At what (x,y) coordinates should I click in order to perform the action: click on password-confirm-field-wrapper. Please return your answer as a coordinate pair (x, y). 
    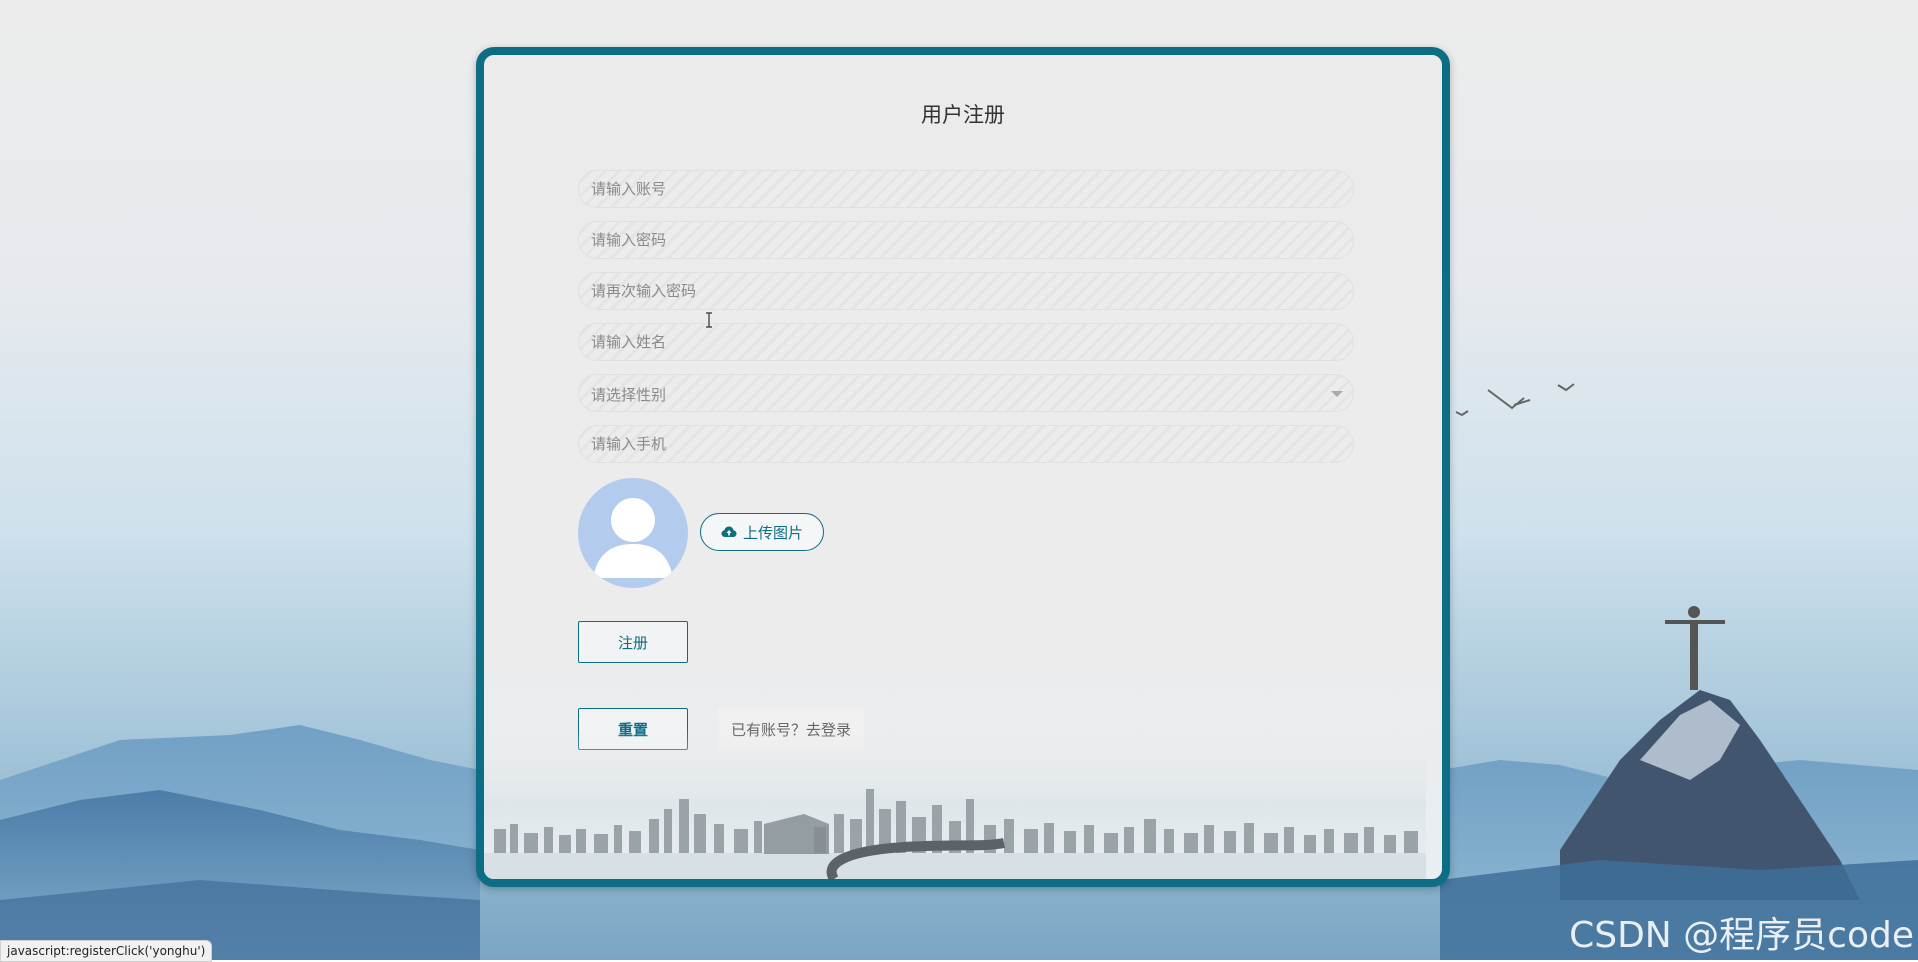
    Looking at the image, I should click on (966, 291).